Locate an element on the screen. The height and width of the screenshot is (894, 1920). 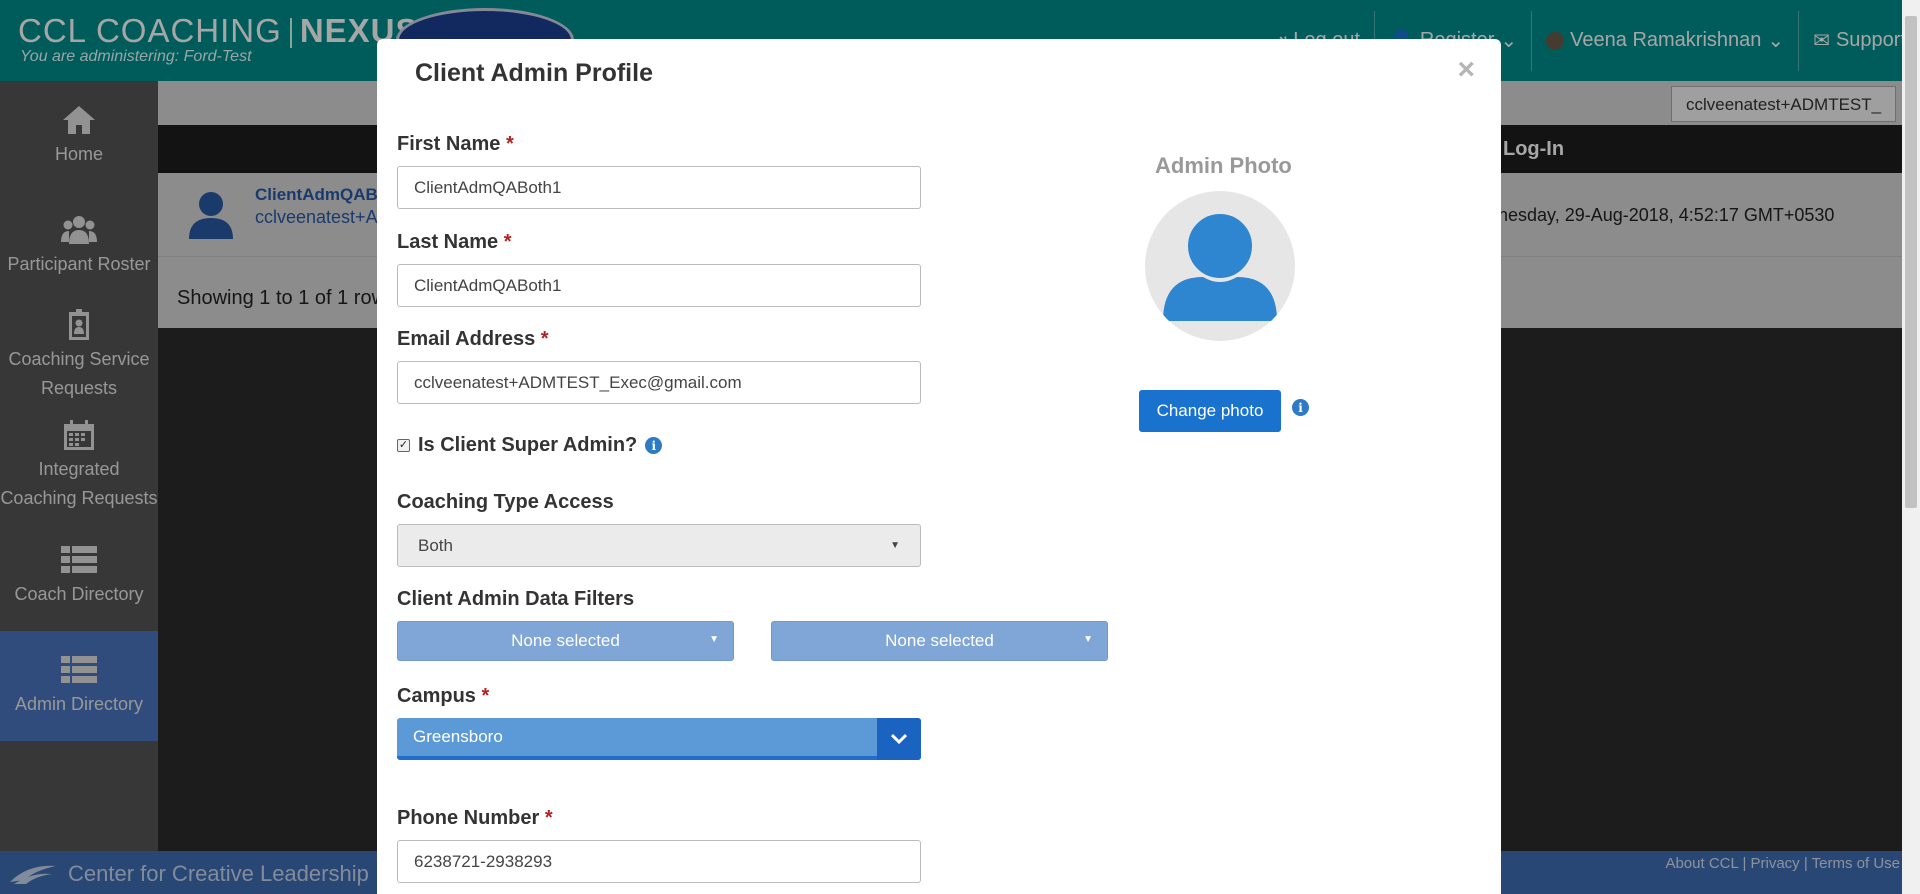
data-filter-2-dropdown: None selected ▼ is located at coordinates (939, 641).